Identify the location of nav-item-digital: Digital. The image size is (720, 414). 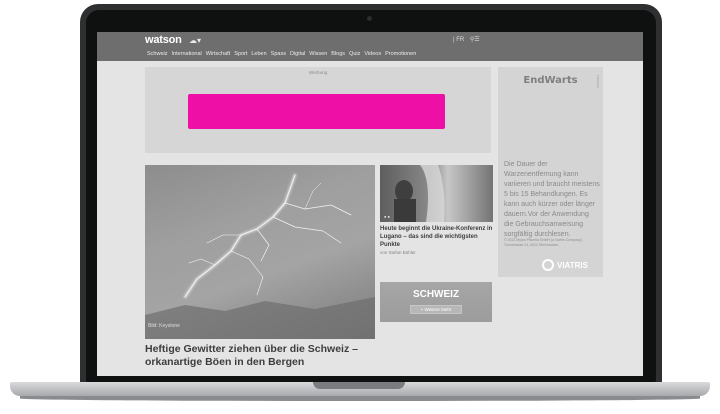
(297, 54).